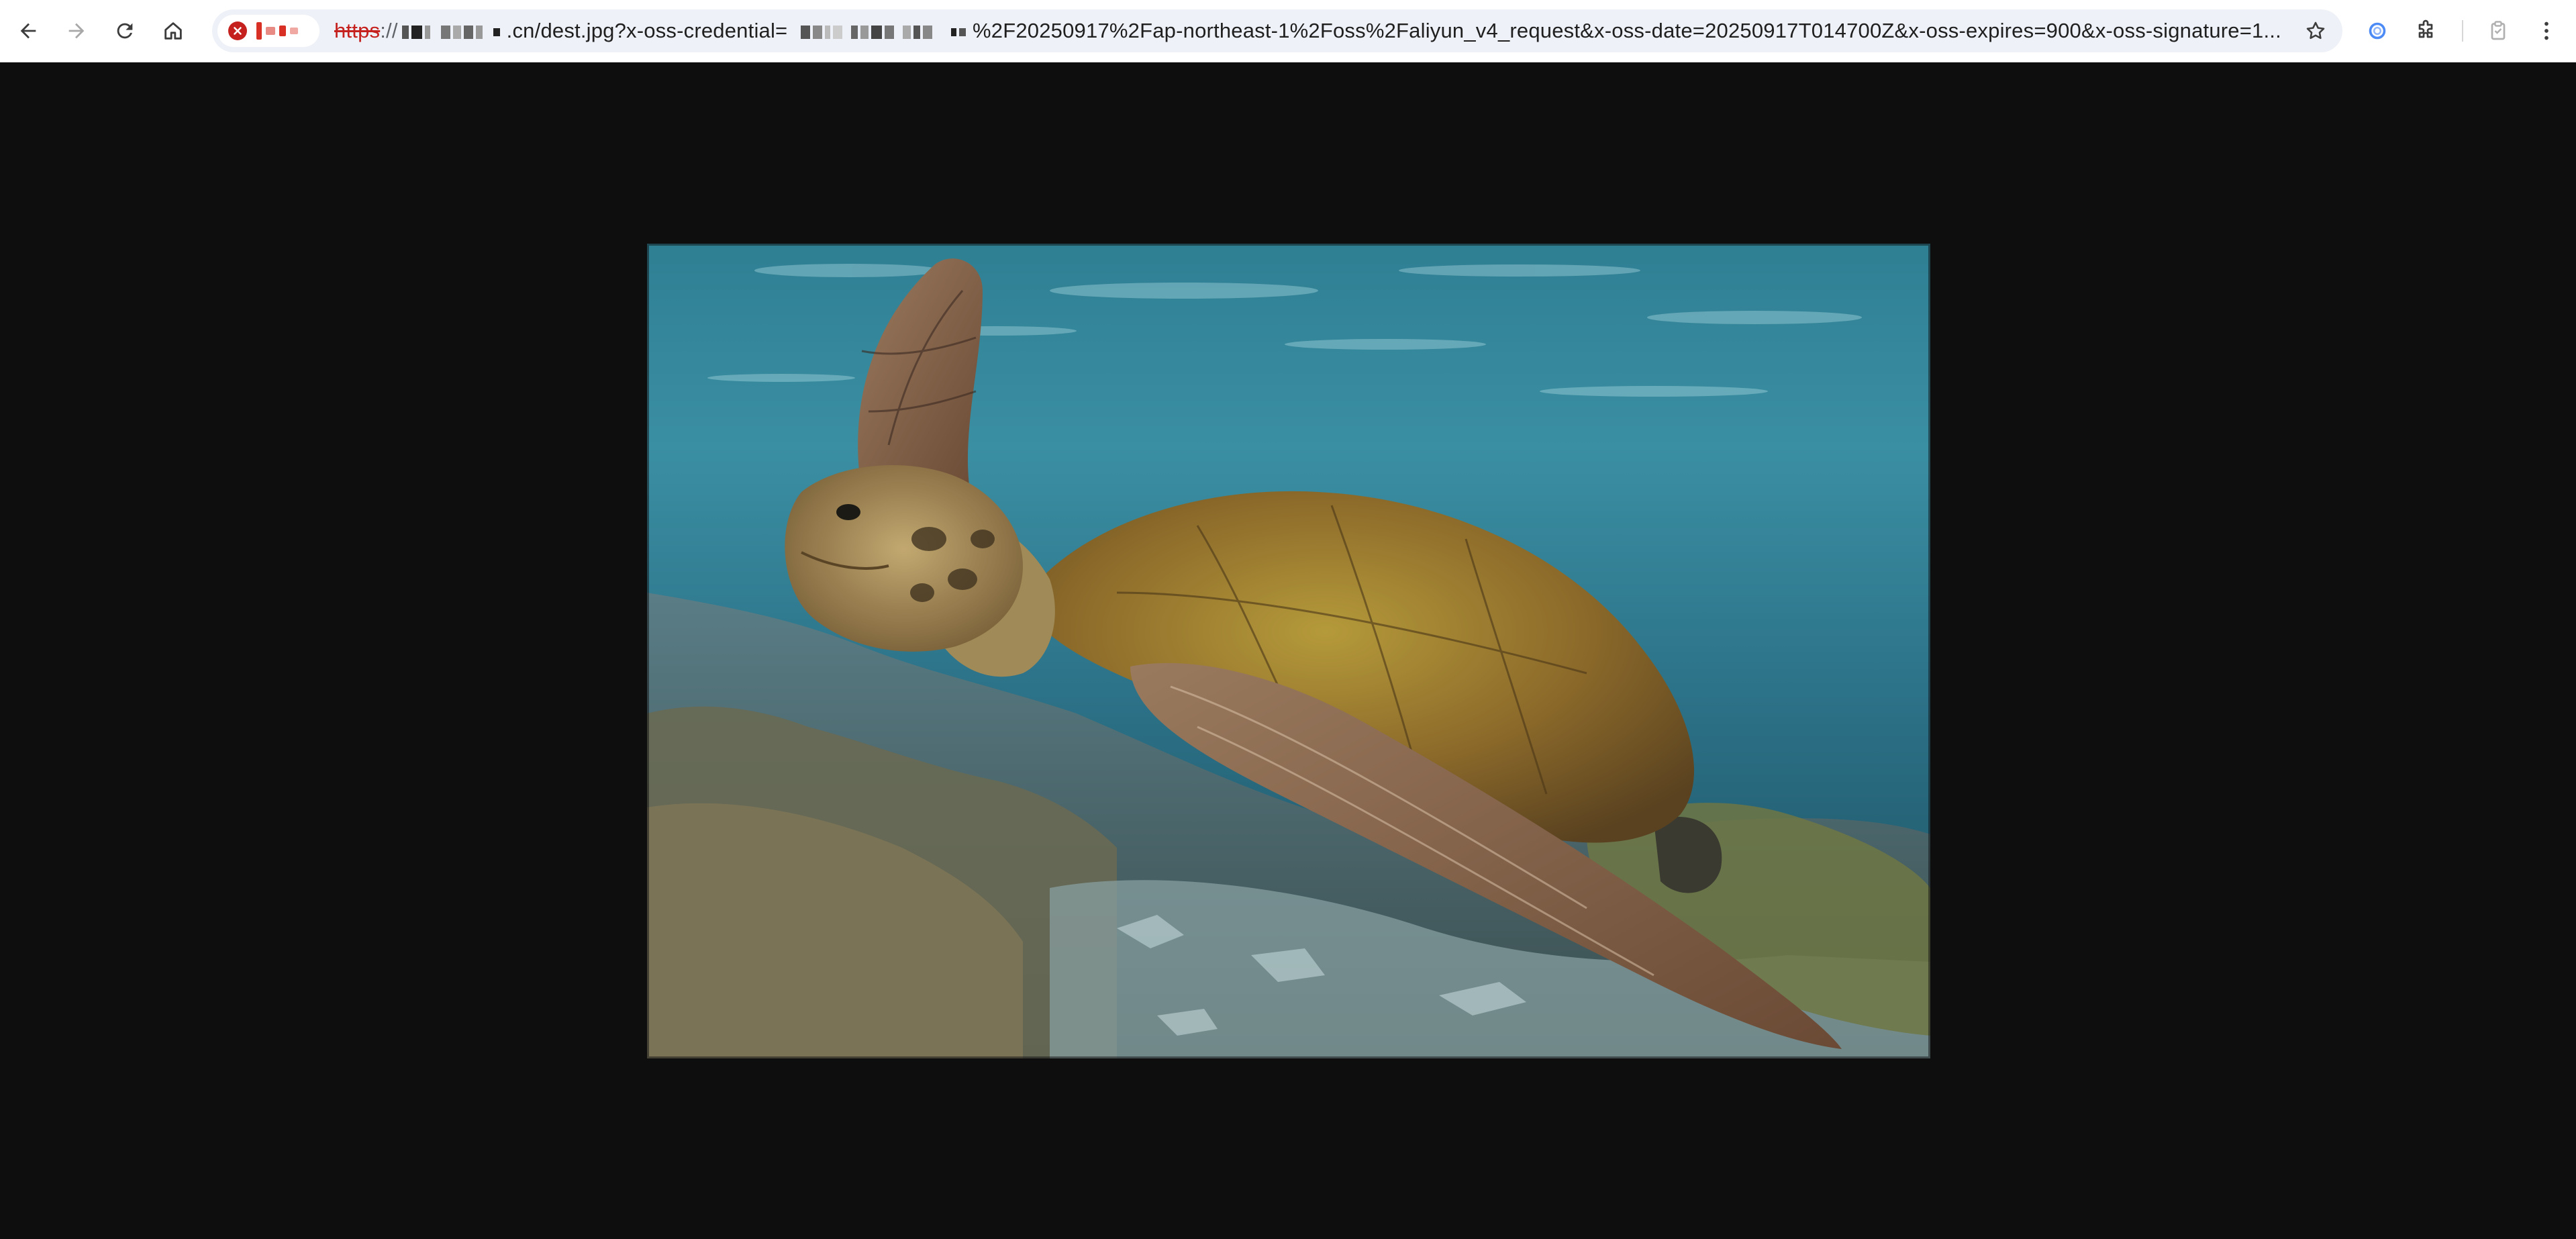  I want to click on puzzle-piece-icon, so click(2425, 29).